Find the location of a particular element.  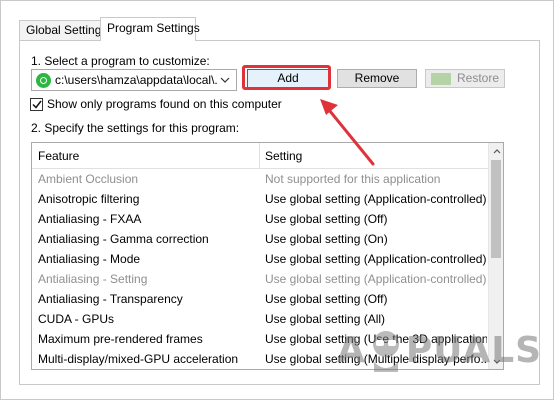

feature-cell: Anisotropic filtering is located at coordinates (89, 199).